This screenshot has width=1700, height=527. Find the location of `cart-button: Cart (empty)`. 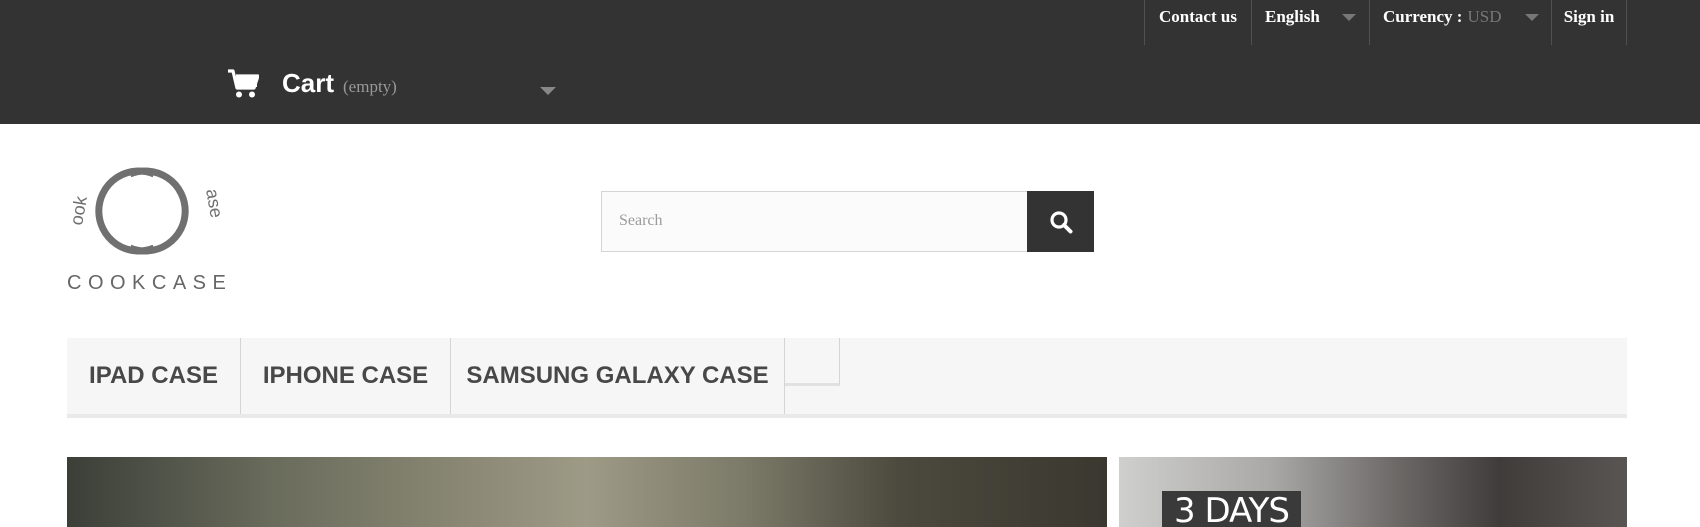

cart-button: Cart (empty) is located at coordinates (391, 83).